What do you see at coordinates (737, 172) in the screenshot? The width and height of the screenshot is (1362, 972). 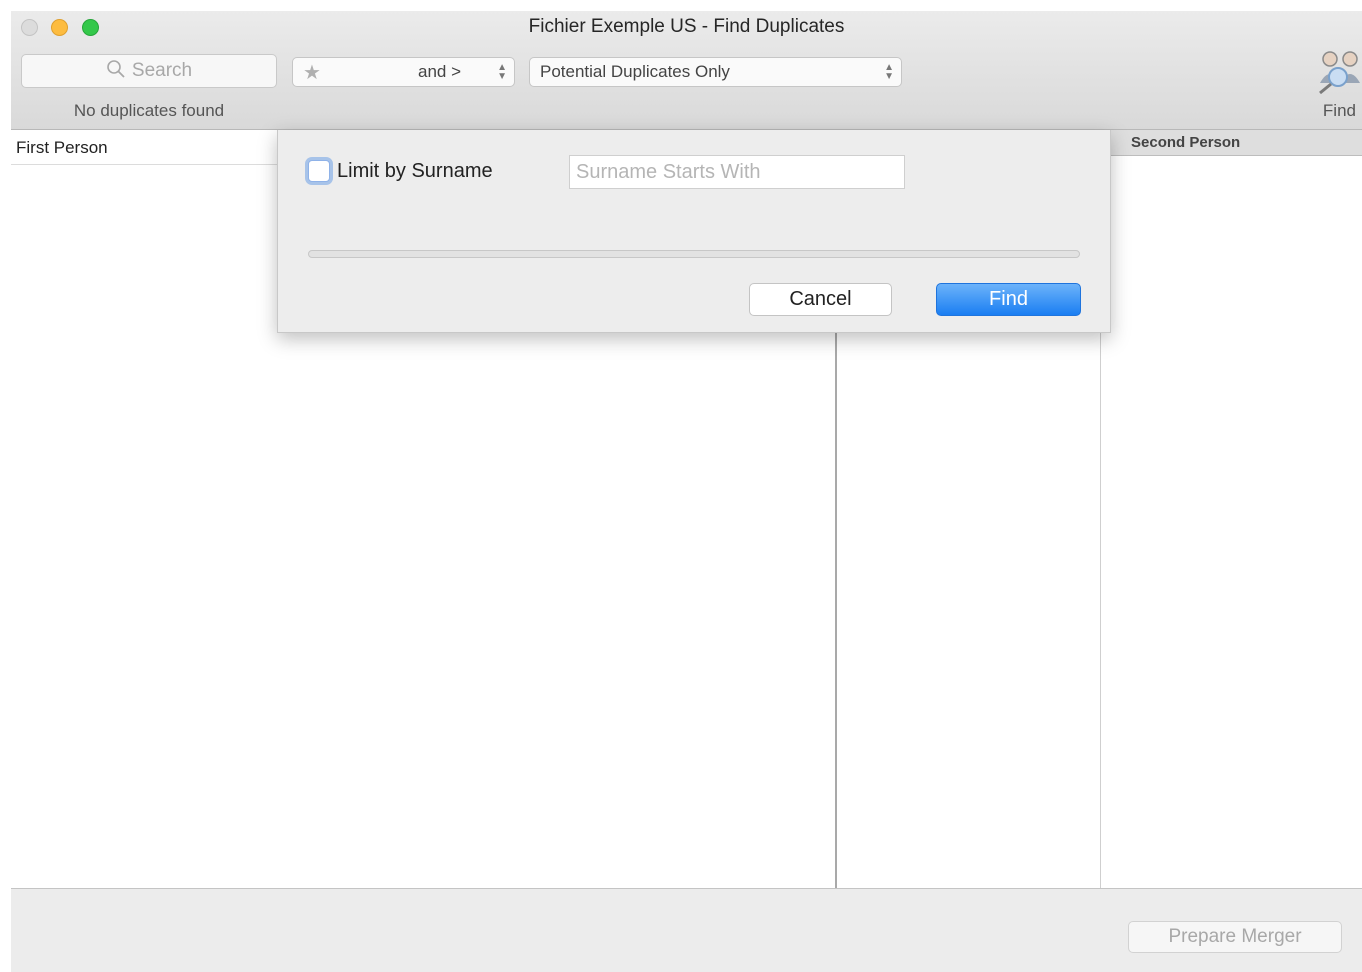 I see `surname-starts-with-input` at bounding box center [737, 172].